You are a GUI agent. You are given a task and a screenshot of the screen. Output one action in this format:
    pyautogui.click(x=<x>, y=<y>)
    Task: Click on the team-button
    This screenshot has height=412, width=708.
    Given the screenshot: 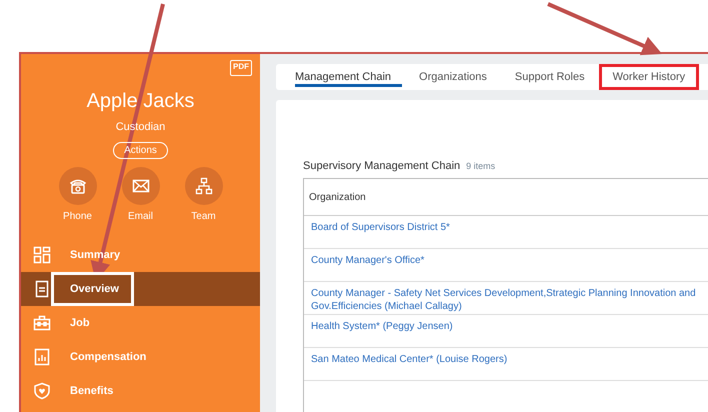 What is the action you would take?
    pyautogui.click(x=203, y=186)
    